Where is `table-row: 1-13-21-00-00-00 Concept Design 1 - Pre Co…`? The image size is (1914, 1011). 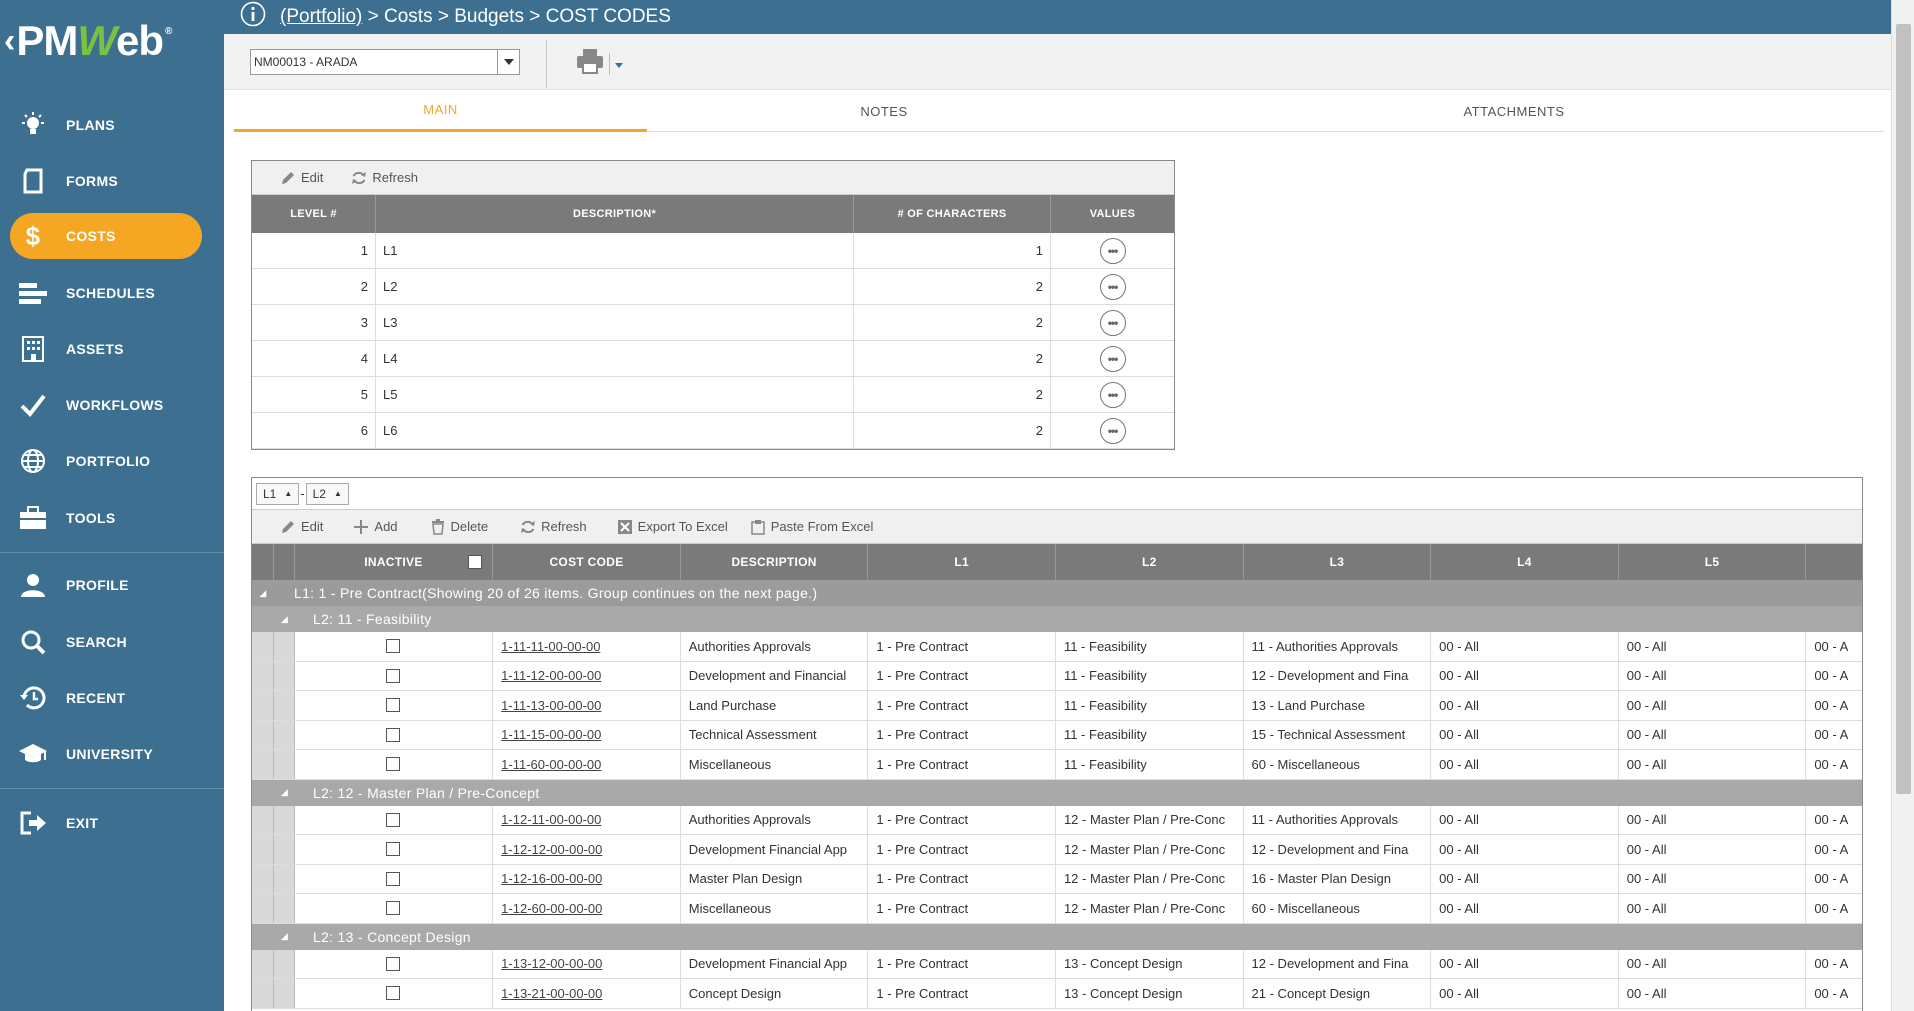
table-row: 1-13-21-00-00-00 Concept Design 1 - Pre Co… is located at coordinates (1057, 994).